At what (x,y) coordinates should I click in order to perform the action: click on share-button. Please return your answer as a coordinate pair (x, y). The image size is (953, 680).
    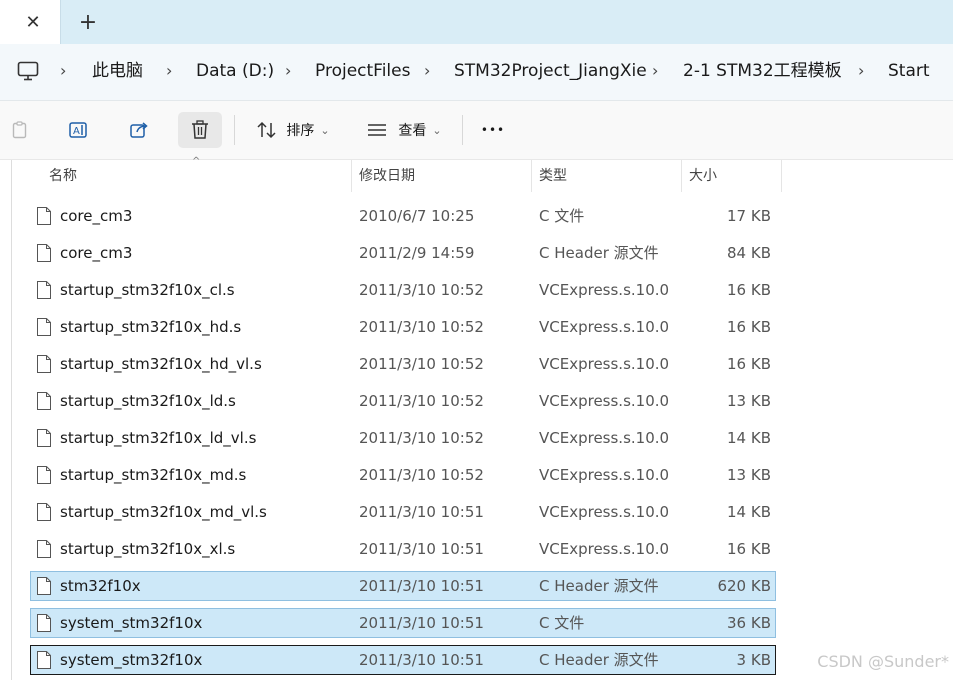
    Looking at the image, I should click on (139, 130).